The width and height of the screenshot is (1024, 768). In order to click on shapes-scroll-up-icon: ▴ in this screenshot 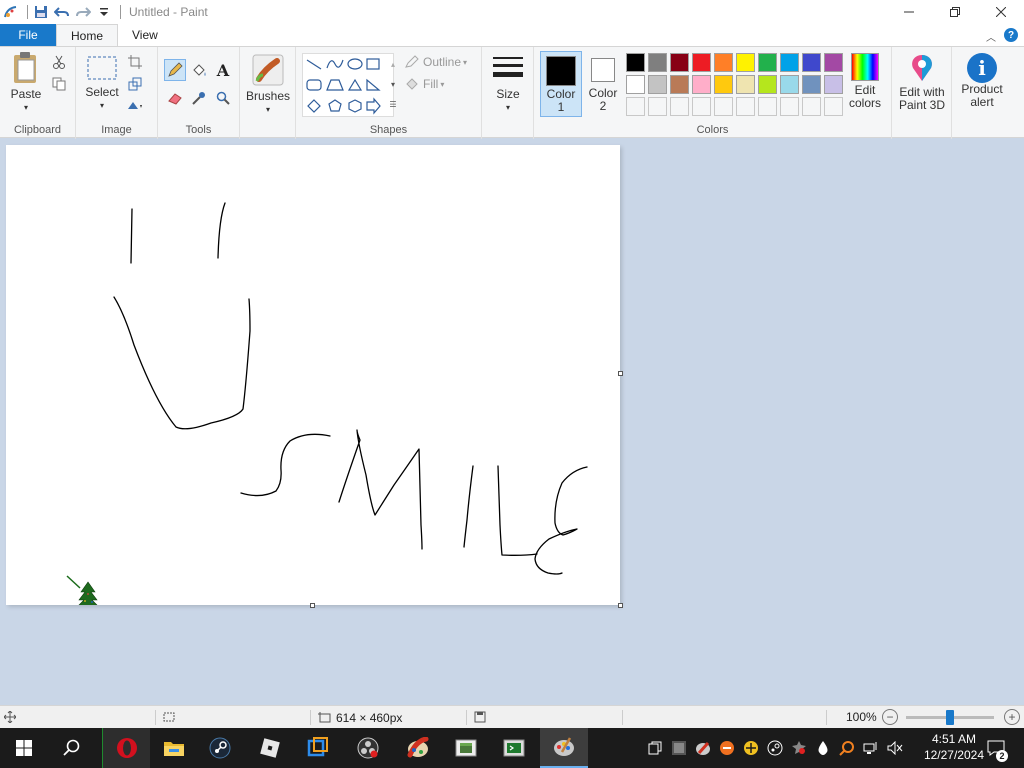, I will do `click(393, 64)`.